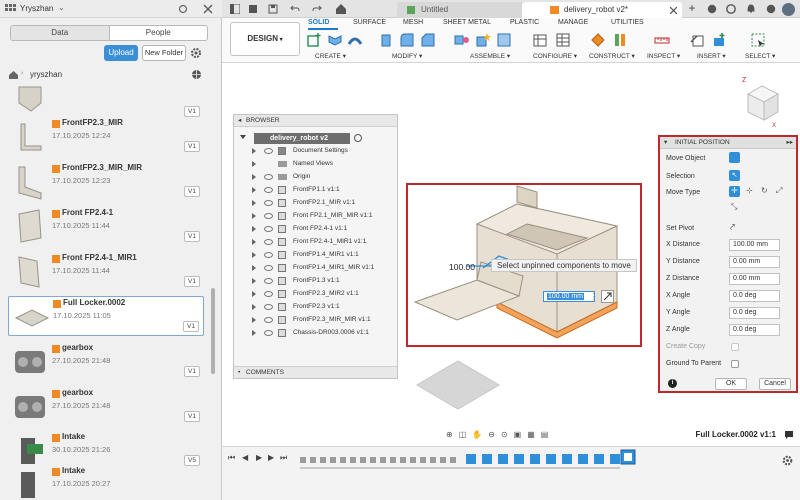 The image size is (800, 500). I want to click on browser-row: Named Views, so click(315, 164).